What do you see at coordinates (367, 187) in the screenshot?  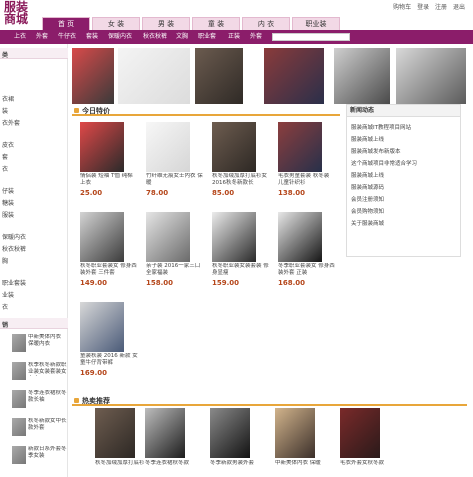 I see `news-item: 服装商城源码` at bounding box center [367, 187].